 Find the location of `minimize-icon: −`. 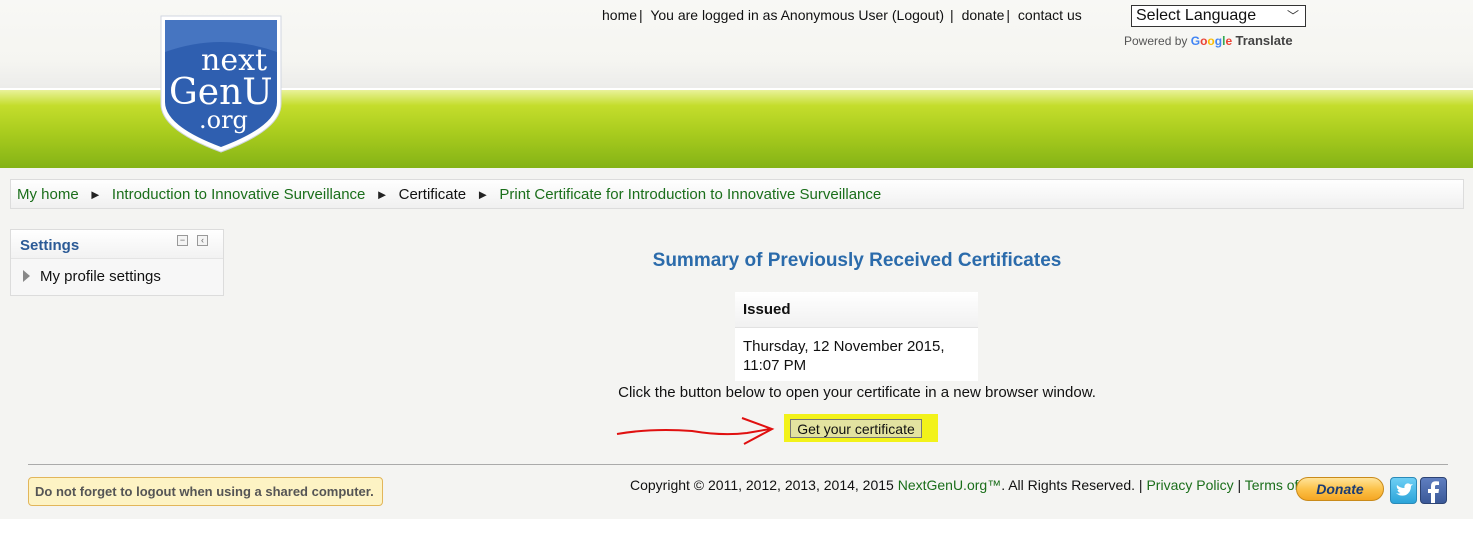

minimize-icon: − is located at coordinates (182, 240).